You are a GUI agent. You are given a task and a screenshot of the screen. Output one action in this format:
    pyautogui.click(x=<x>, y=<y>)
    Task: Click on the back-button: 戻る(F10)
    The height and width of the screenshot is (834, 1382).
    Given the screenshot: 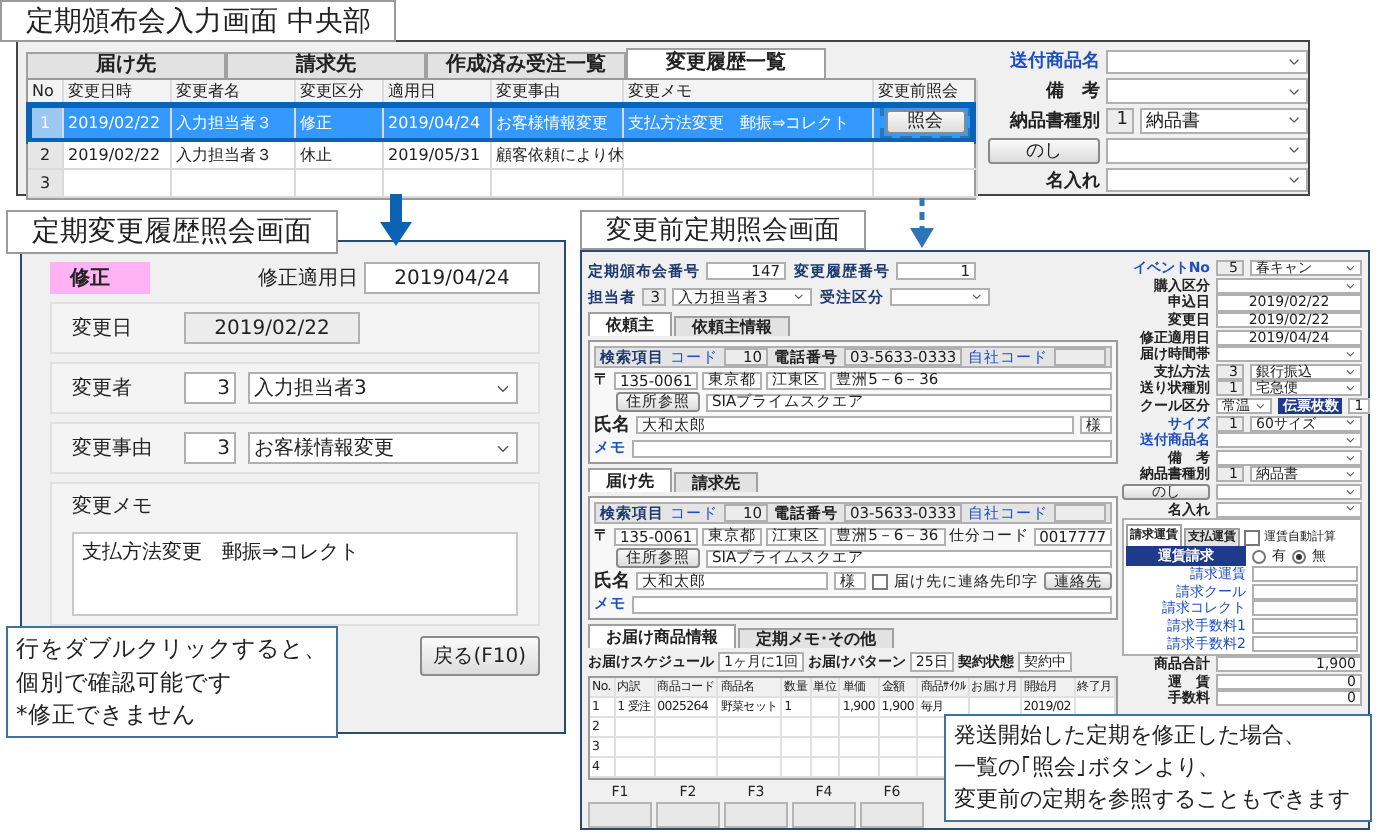 What is the action you would take?
    pyautogui.click(x=479, y=656)
    